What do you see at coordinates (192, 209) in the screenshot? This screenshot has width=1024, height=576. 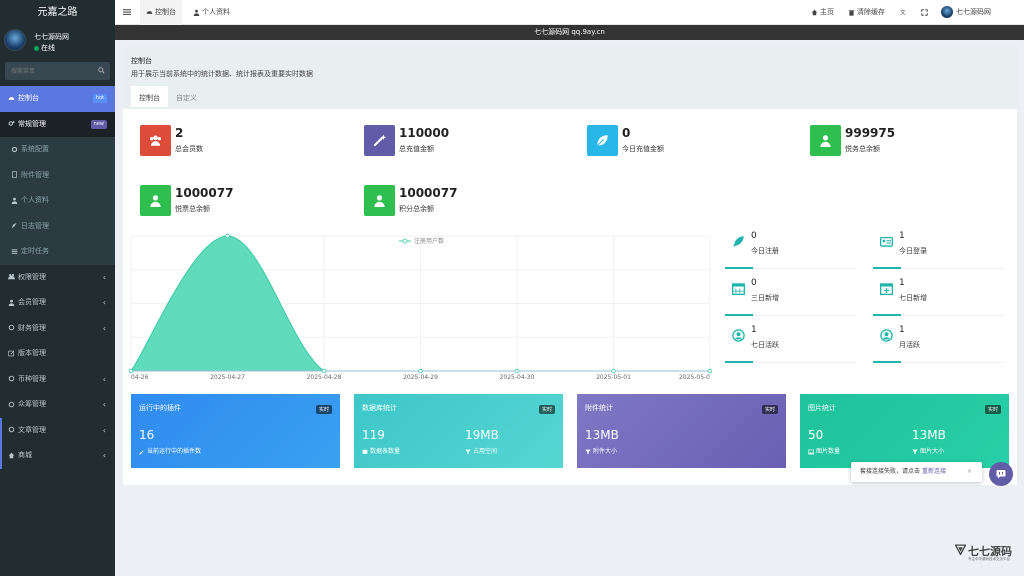 I see `stat-label: 悦票总余额` at bounding box center [192, 209].